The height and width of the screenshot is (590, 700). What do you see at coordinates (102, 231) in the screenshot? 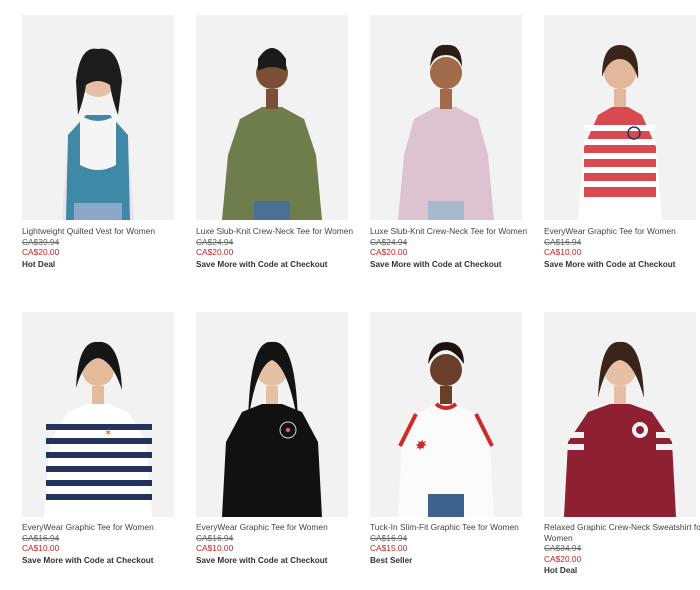
I see `product-name: Lightweight Quilted Vest for Women` at bounding box center [102, 231].